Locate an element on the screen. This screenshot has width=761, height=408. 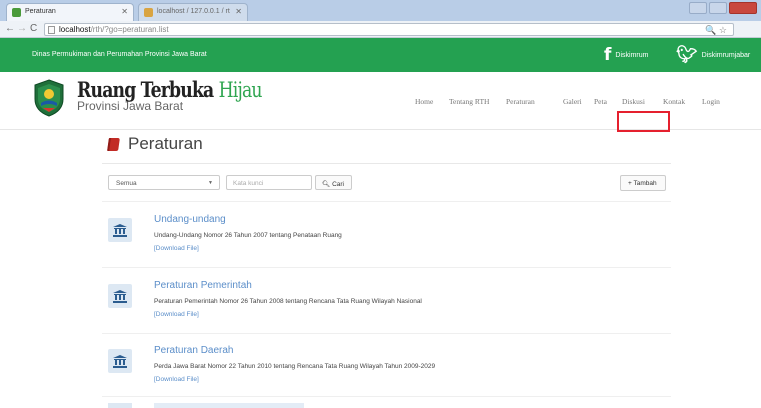
zoom-star-icons: 🔍 ☆ is located at coordinates (716, 30).